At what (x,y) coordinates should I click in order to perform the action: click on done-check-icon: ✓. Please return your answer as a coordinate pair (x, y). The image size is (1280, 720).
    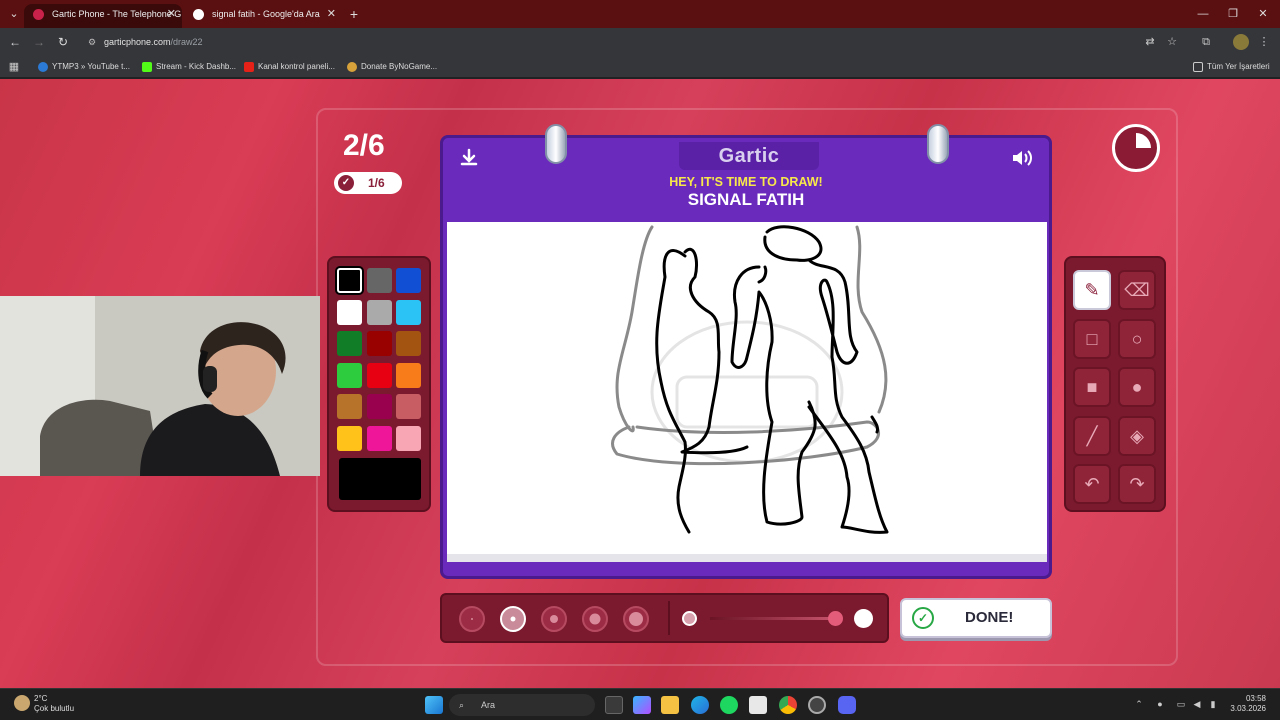
    Looking at the image, I should click on (923, 618).